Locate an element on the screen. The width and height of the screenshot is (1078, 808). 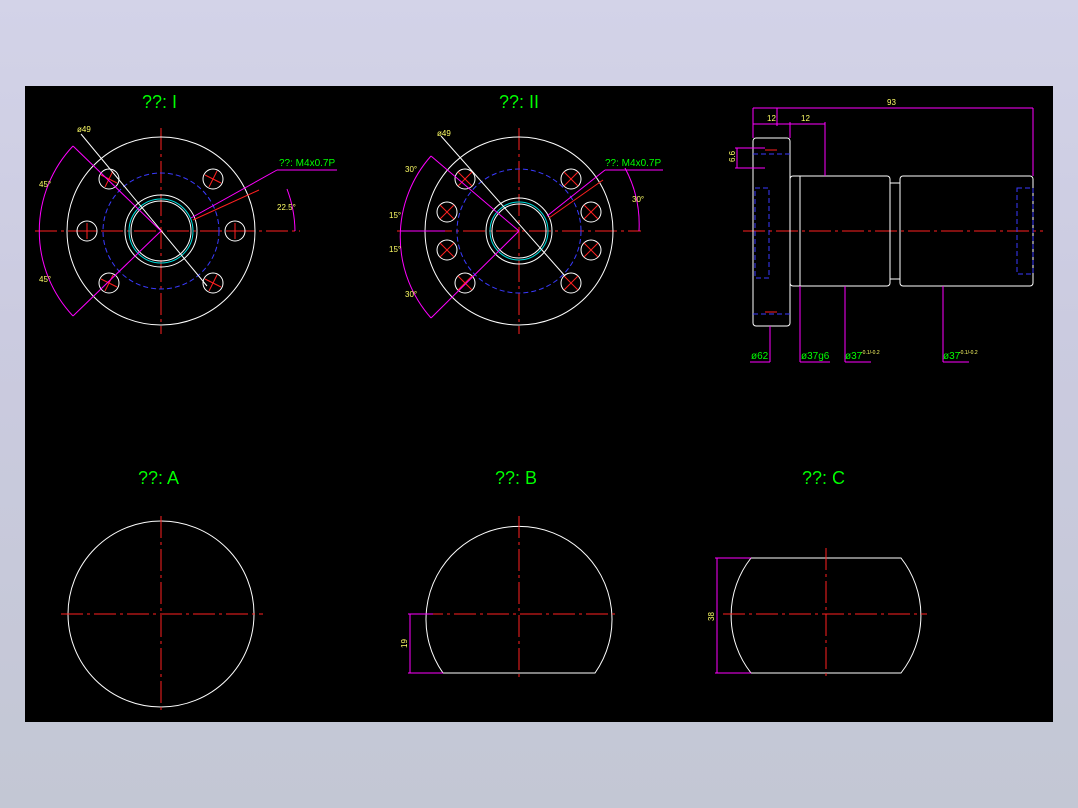
view-b-title: ??: B is located at coordinates (516, 478).